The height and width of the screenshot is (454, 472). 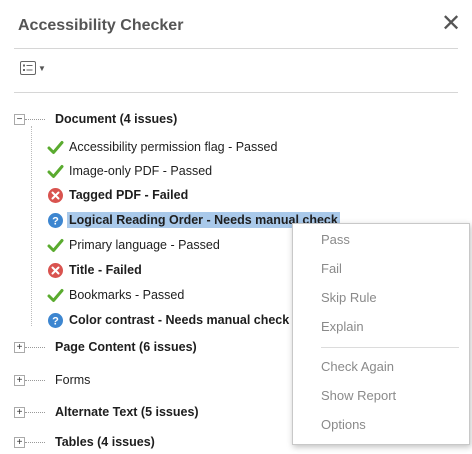 What do you see at coordinates (349, 297) in the screenshot?
I see `menu-item-skip-rule: Skip Rule` at bounding box center [349, 297].